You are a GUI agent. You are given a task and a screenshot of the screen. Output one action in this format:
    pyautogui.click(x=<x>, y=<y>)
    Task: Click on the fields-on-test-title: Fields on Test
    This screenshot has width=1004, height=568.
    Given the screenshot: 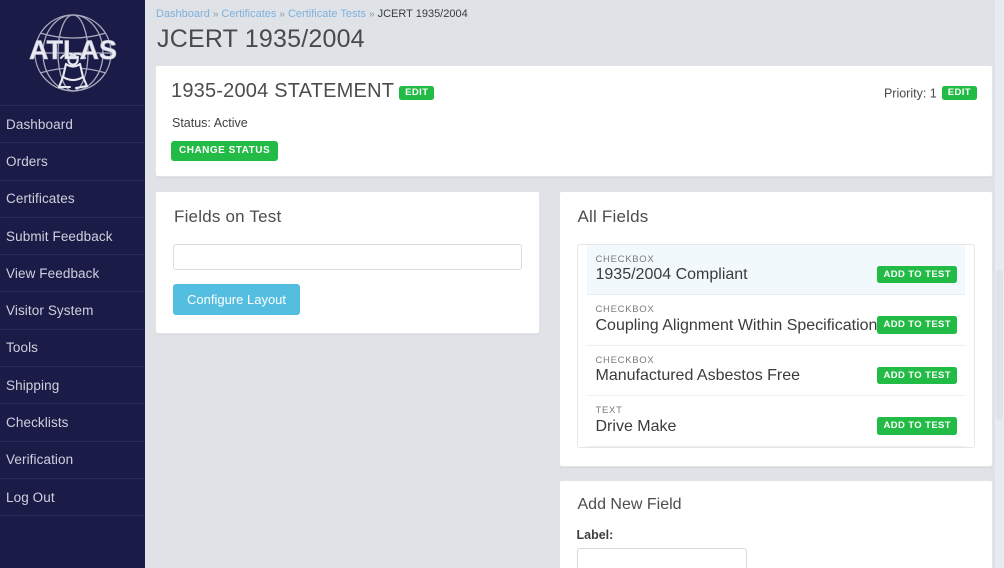 What is the action you would take?
    pyautogui.click(x=228, y=216)
    